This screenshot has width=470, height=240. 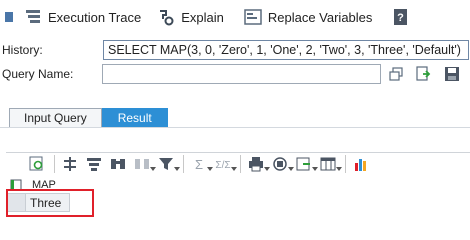 What do you see at coordinates (55, 118) in the screenshot?
I see `tab-input-query: Input Query` at bounding box center [55, 118].